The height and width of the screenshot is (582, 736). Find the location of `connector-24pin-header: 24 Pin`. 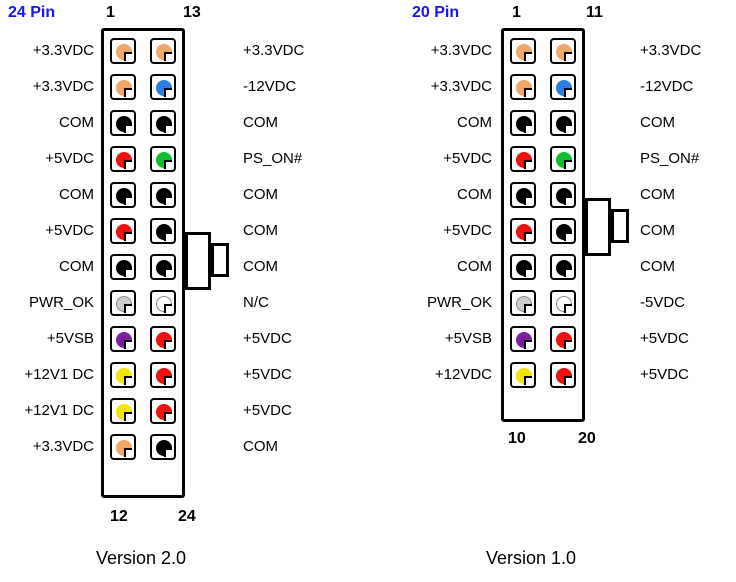

connector-24pin-header: 24 Pin is located at coordinates (32, 12).